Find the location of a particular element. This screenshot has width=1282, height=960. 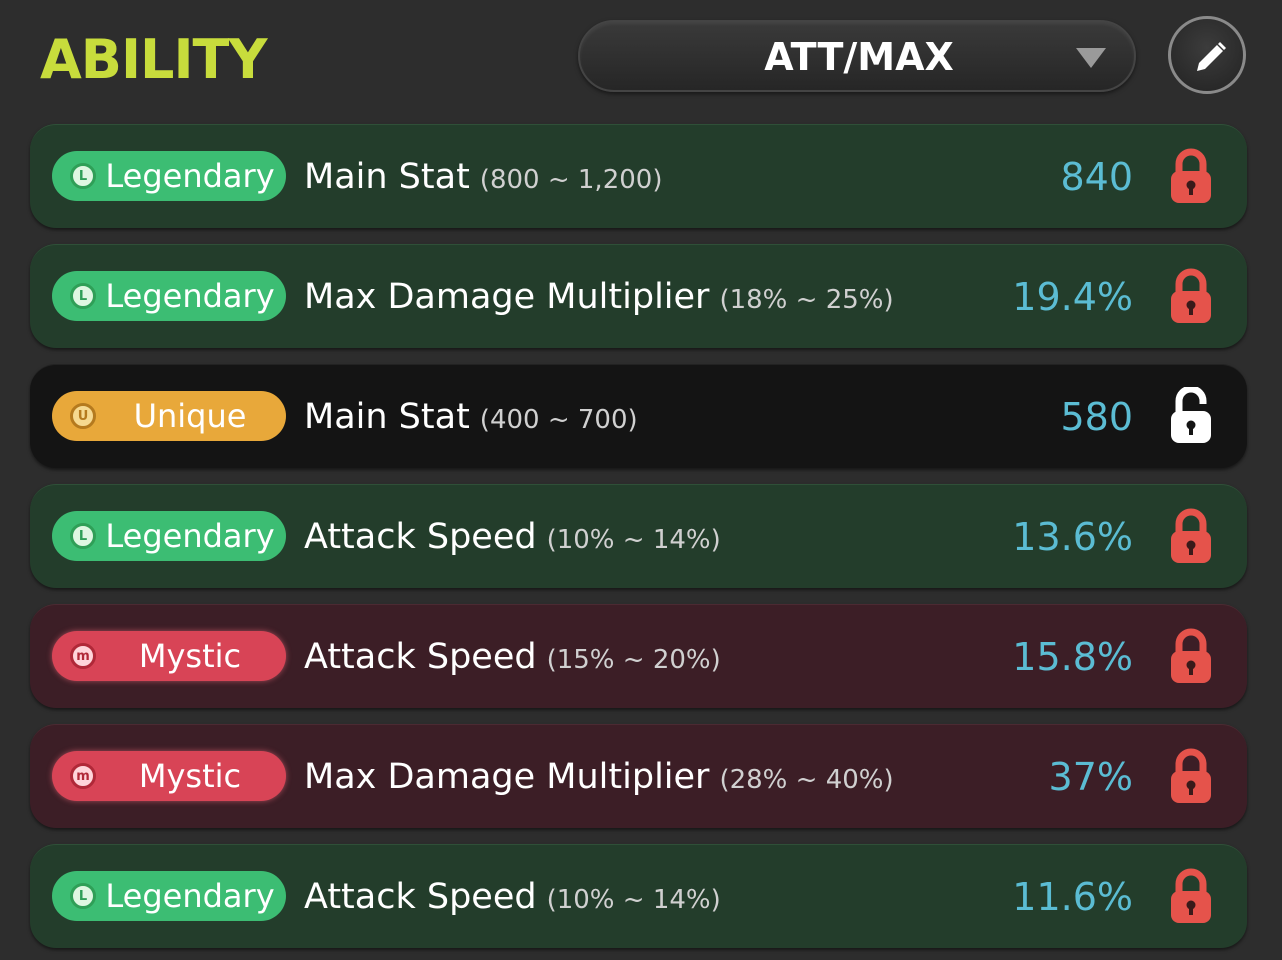

tier-badge: U Unique is located at coordinates (169, 416).